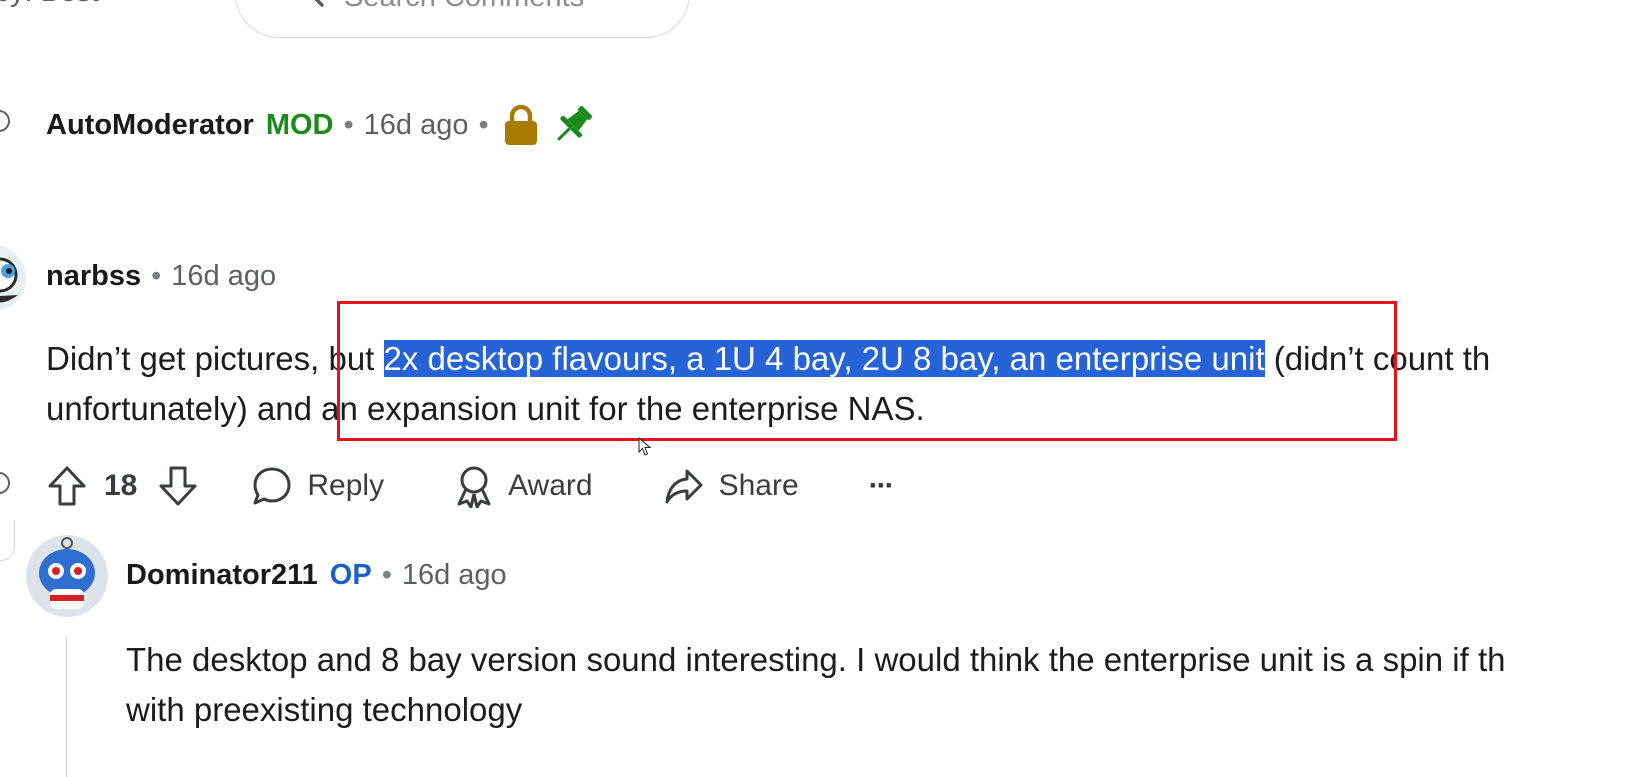  I want to click on upvote-icon, so click(67, 486).